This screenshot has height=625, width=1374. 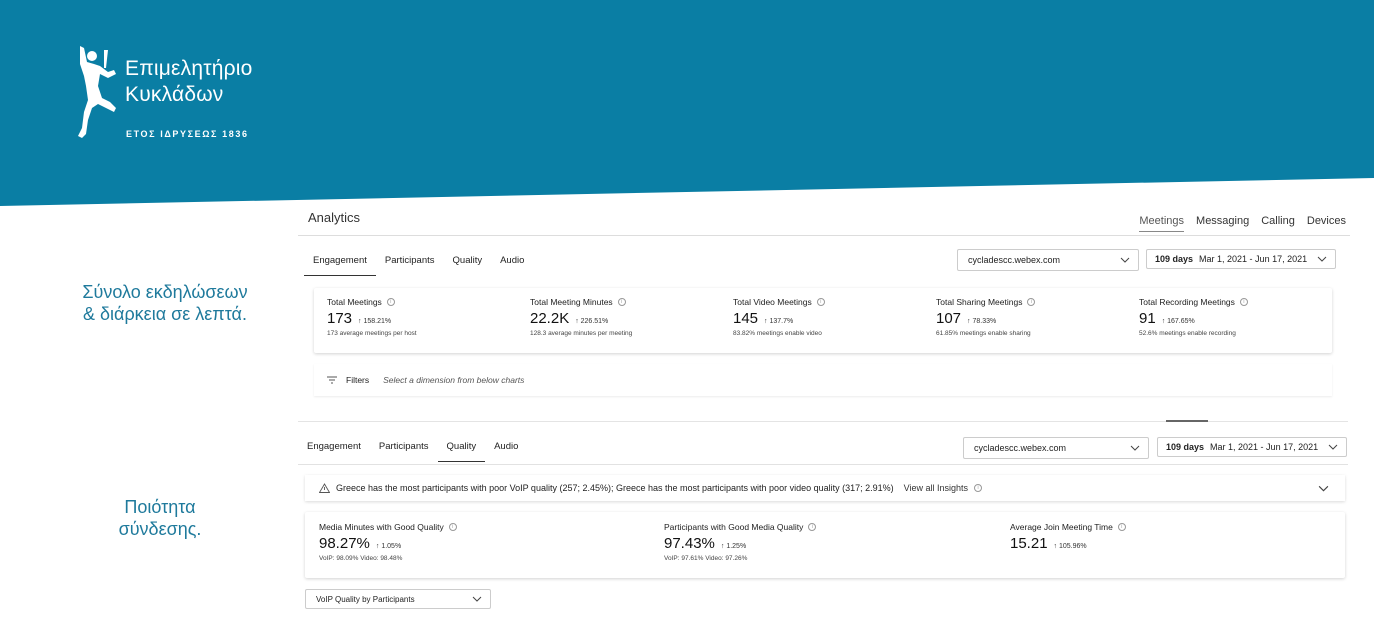 What do you see at coordinates (1222, 223) in the screenshot?
I see `tab-messaging: Messaging` at bounding box center [1222, 223].